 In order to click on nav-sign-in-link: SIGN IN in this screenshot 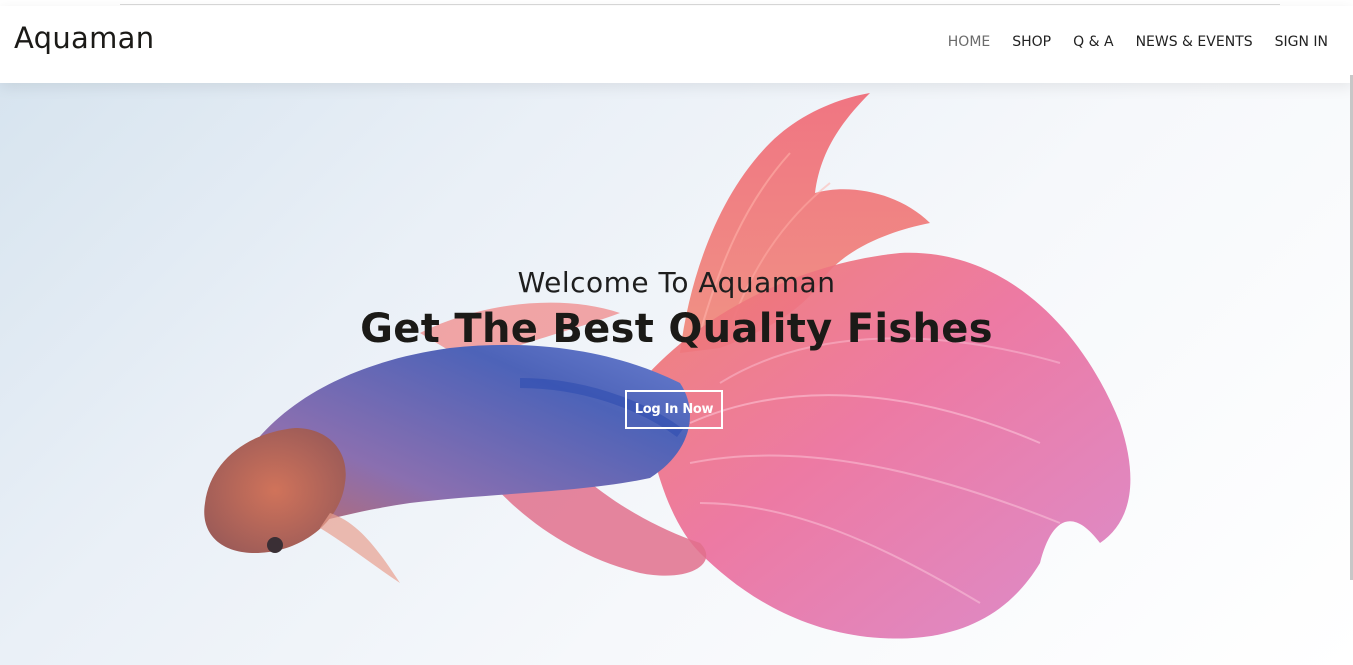, I will do `click(1301, 42)`.